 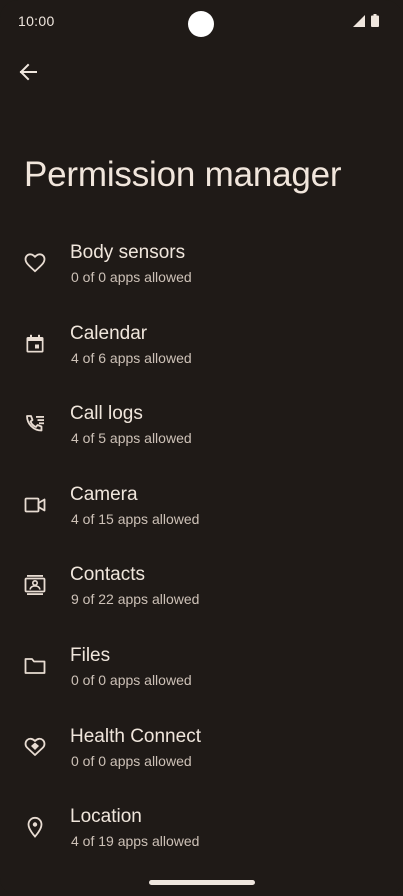 What do you see at coordinates (201, 836) in the screenshot?
I see `permission-item-location: Location 4 of 19 apps allowed` at bounding box center [201, 836].